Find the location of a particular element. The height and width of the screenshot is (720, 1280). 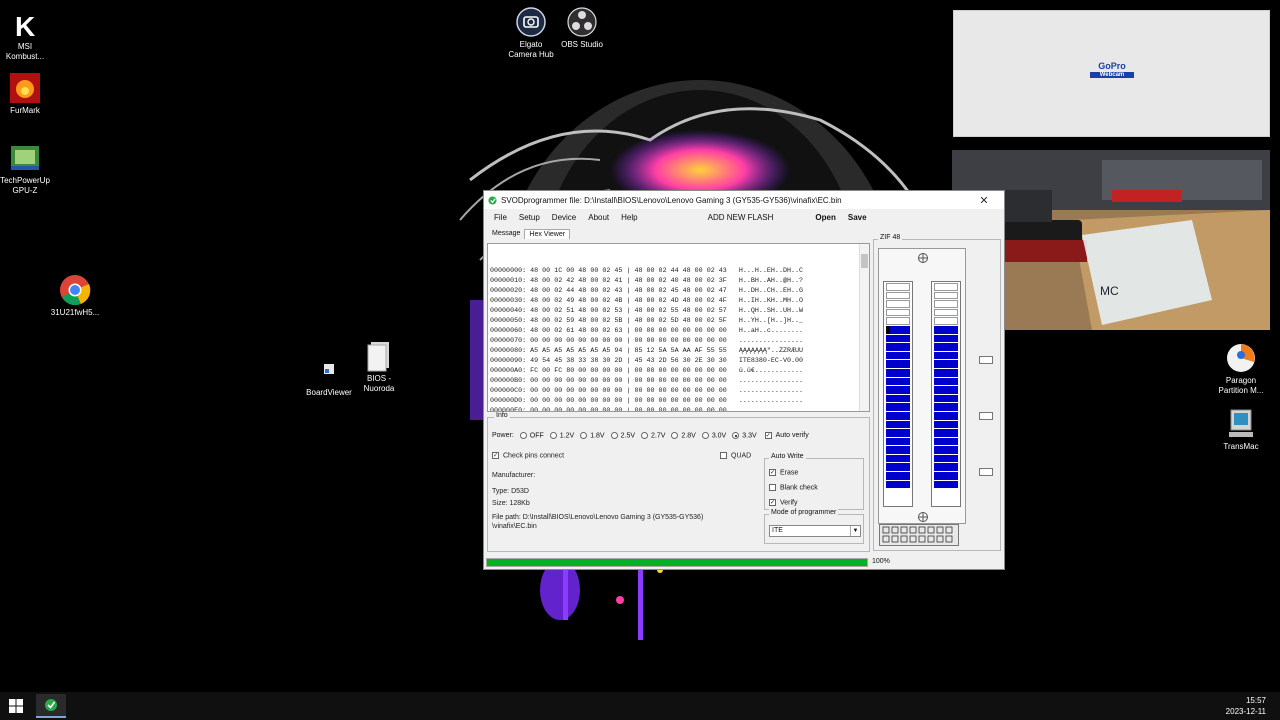

open-button: Open is located at coordinates (825, 217).